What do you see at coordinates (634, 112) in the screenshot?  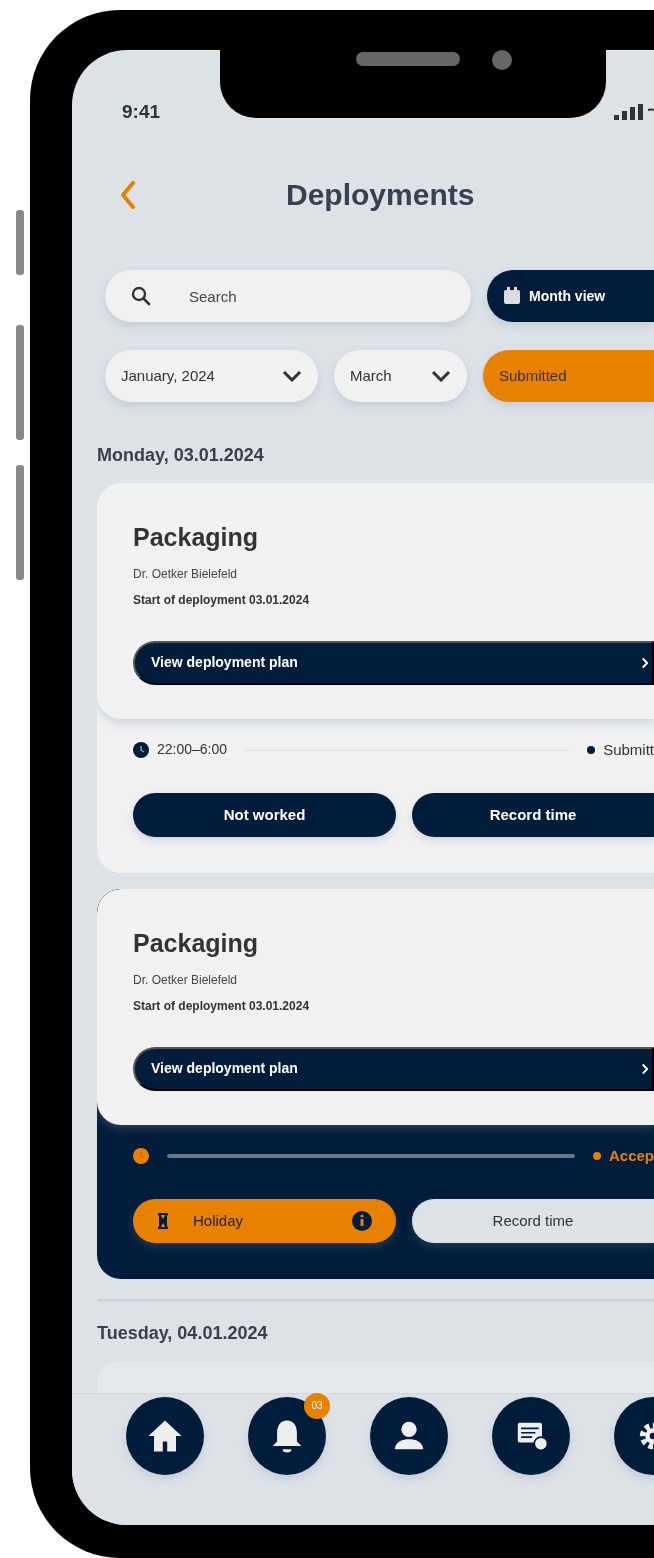 I see `signal-icon` at bounding box center [634, 112].